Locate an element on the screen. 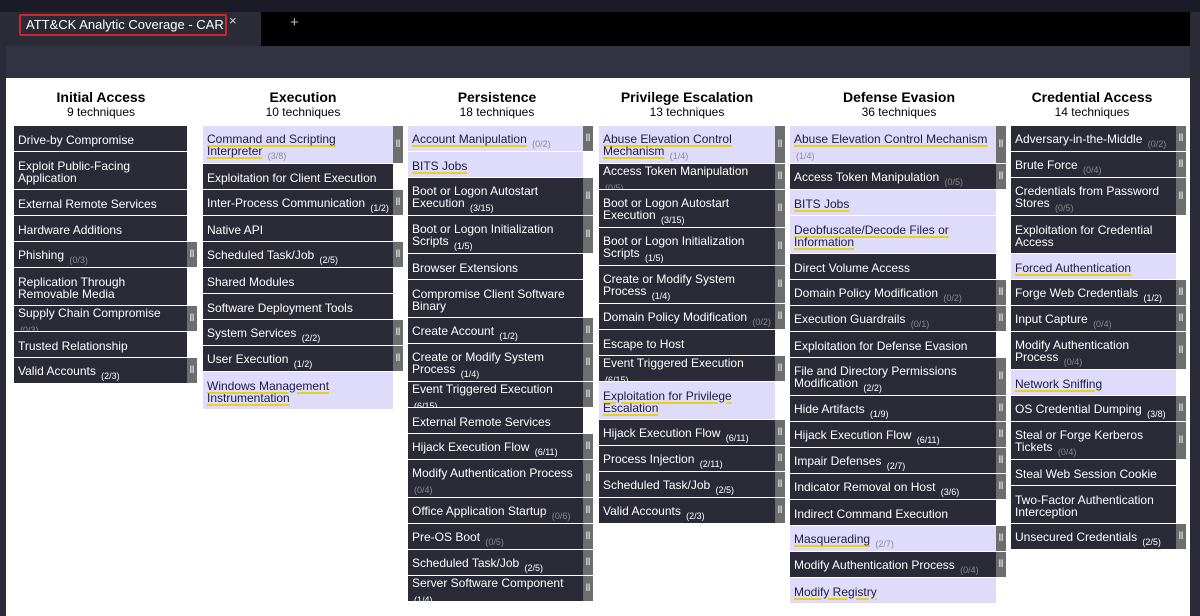  technique-cell: Input Capture (0/4) is located at coordinates (1093, 318).